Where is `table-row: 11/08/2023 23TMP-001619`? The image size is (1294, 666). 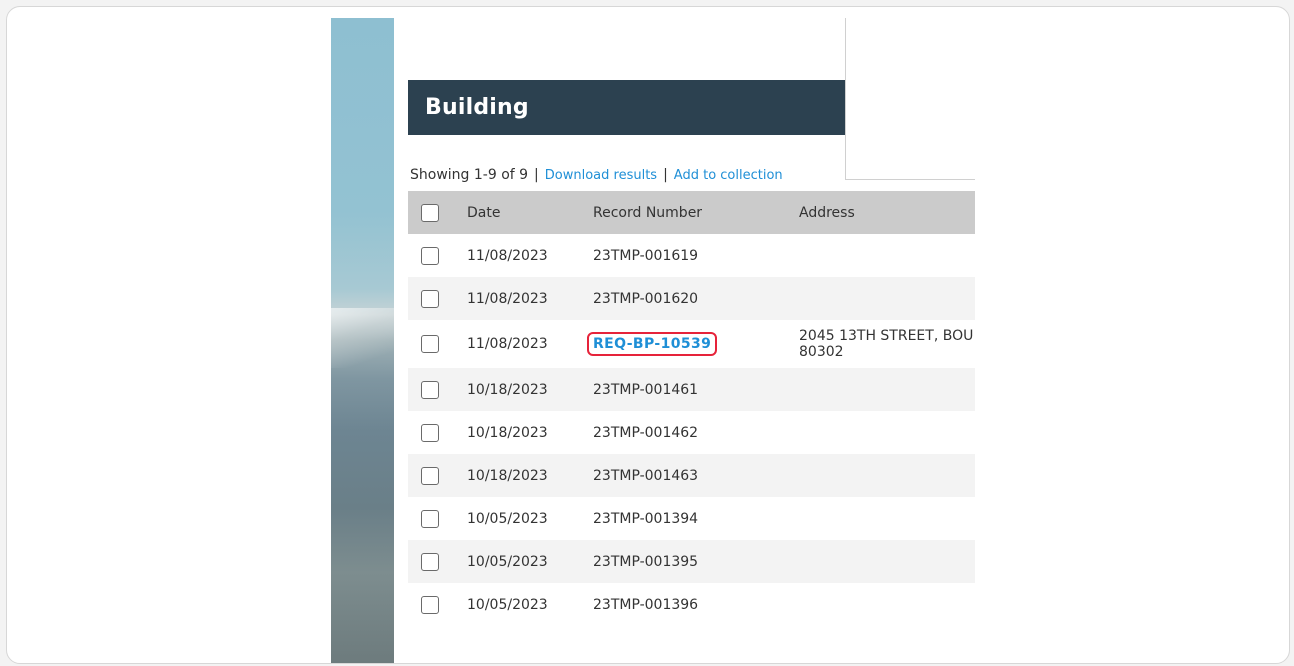 table-row: 11/08/2023 23TMP-001619 is located at coordinates (691, 255).